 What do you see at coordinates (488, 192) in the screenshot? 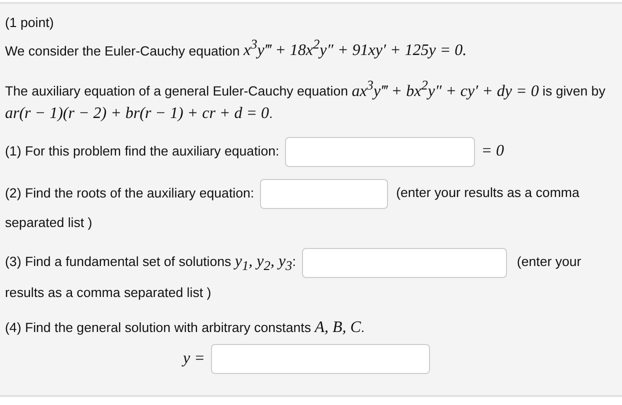
I see `hint-text: (enter your results as a comma` at bounding box center [488, 192].